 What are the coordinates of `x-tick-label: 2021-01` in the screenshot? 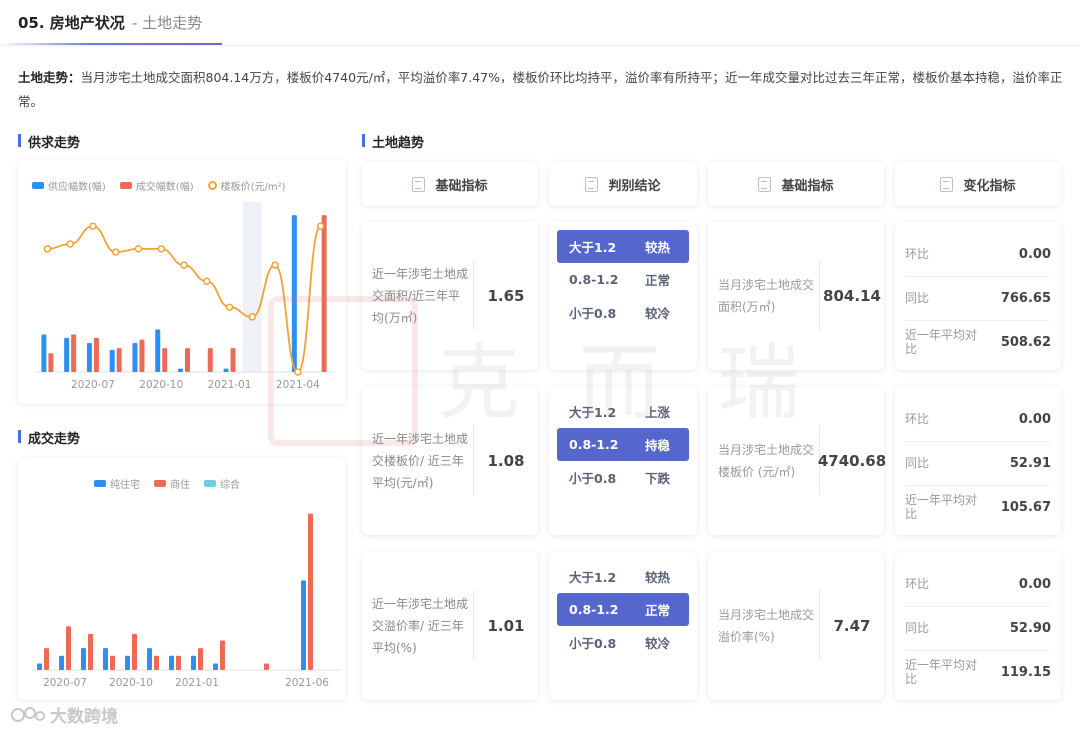 It's located at (230, 385).